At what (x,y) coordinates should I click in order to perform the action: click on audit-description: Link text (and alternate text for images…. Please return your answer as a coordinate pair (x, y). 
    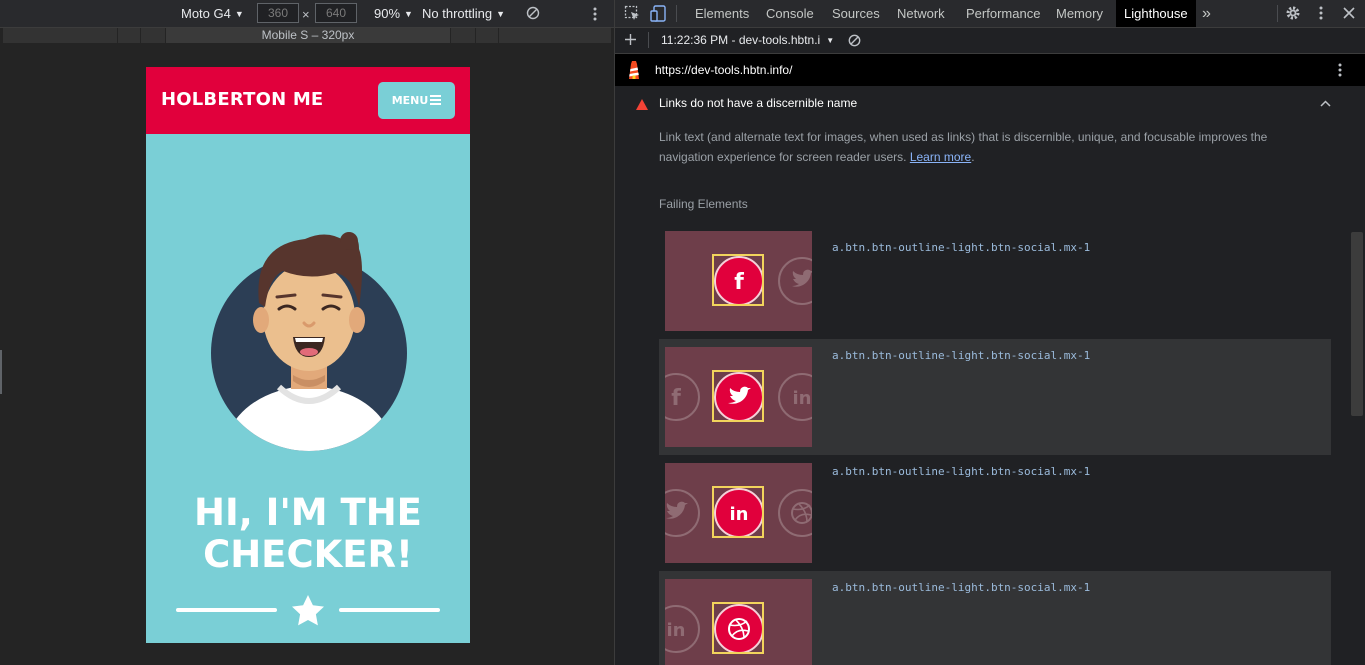
    Looking at the image, I should click on (979, 147).